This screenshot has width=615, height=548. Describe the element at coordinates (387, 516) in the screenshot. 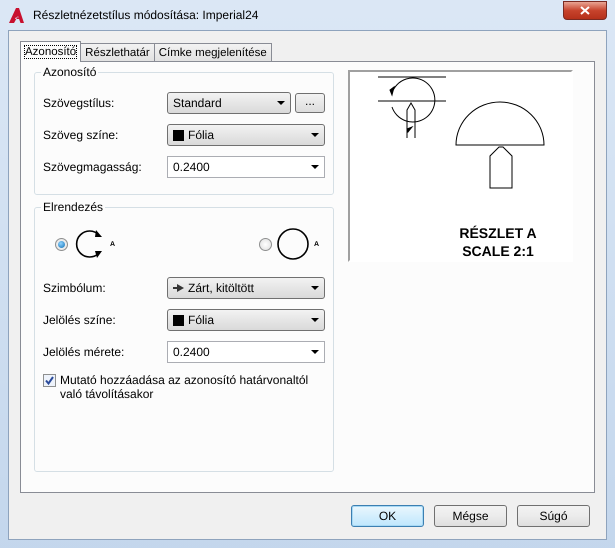

I see `dialog-button: OK` at that location.